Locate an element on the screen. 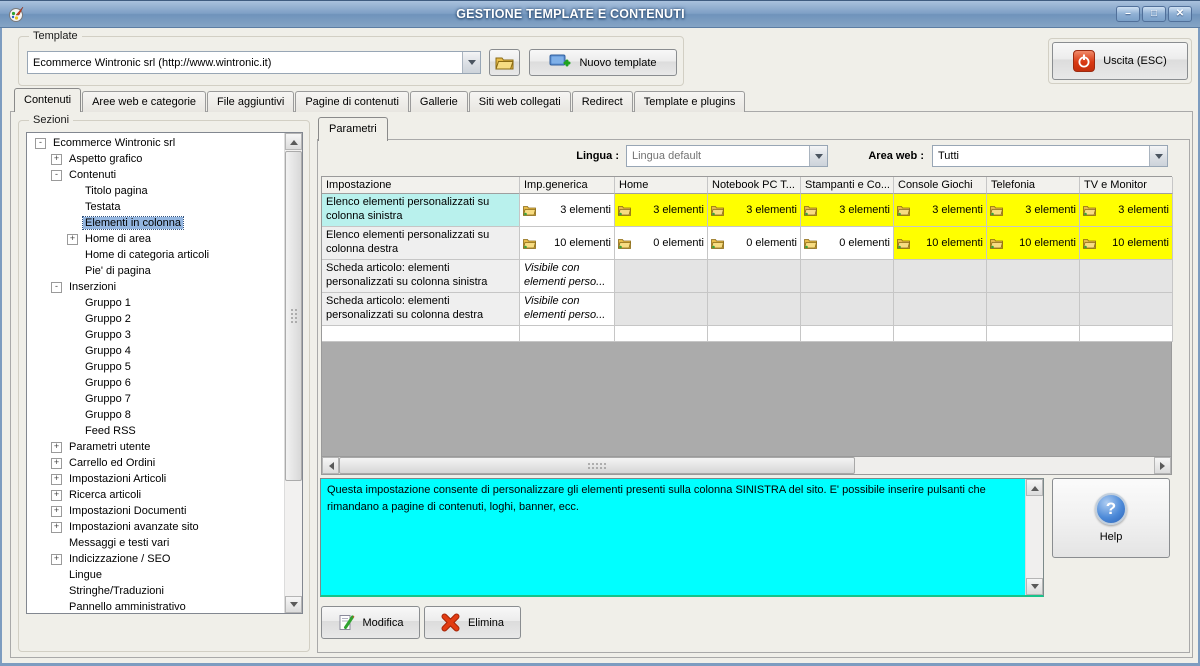 The image size is (1200, 666). tab-redirect: Redirect is located at coordinates (602, 101).